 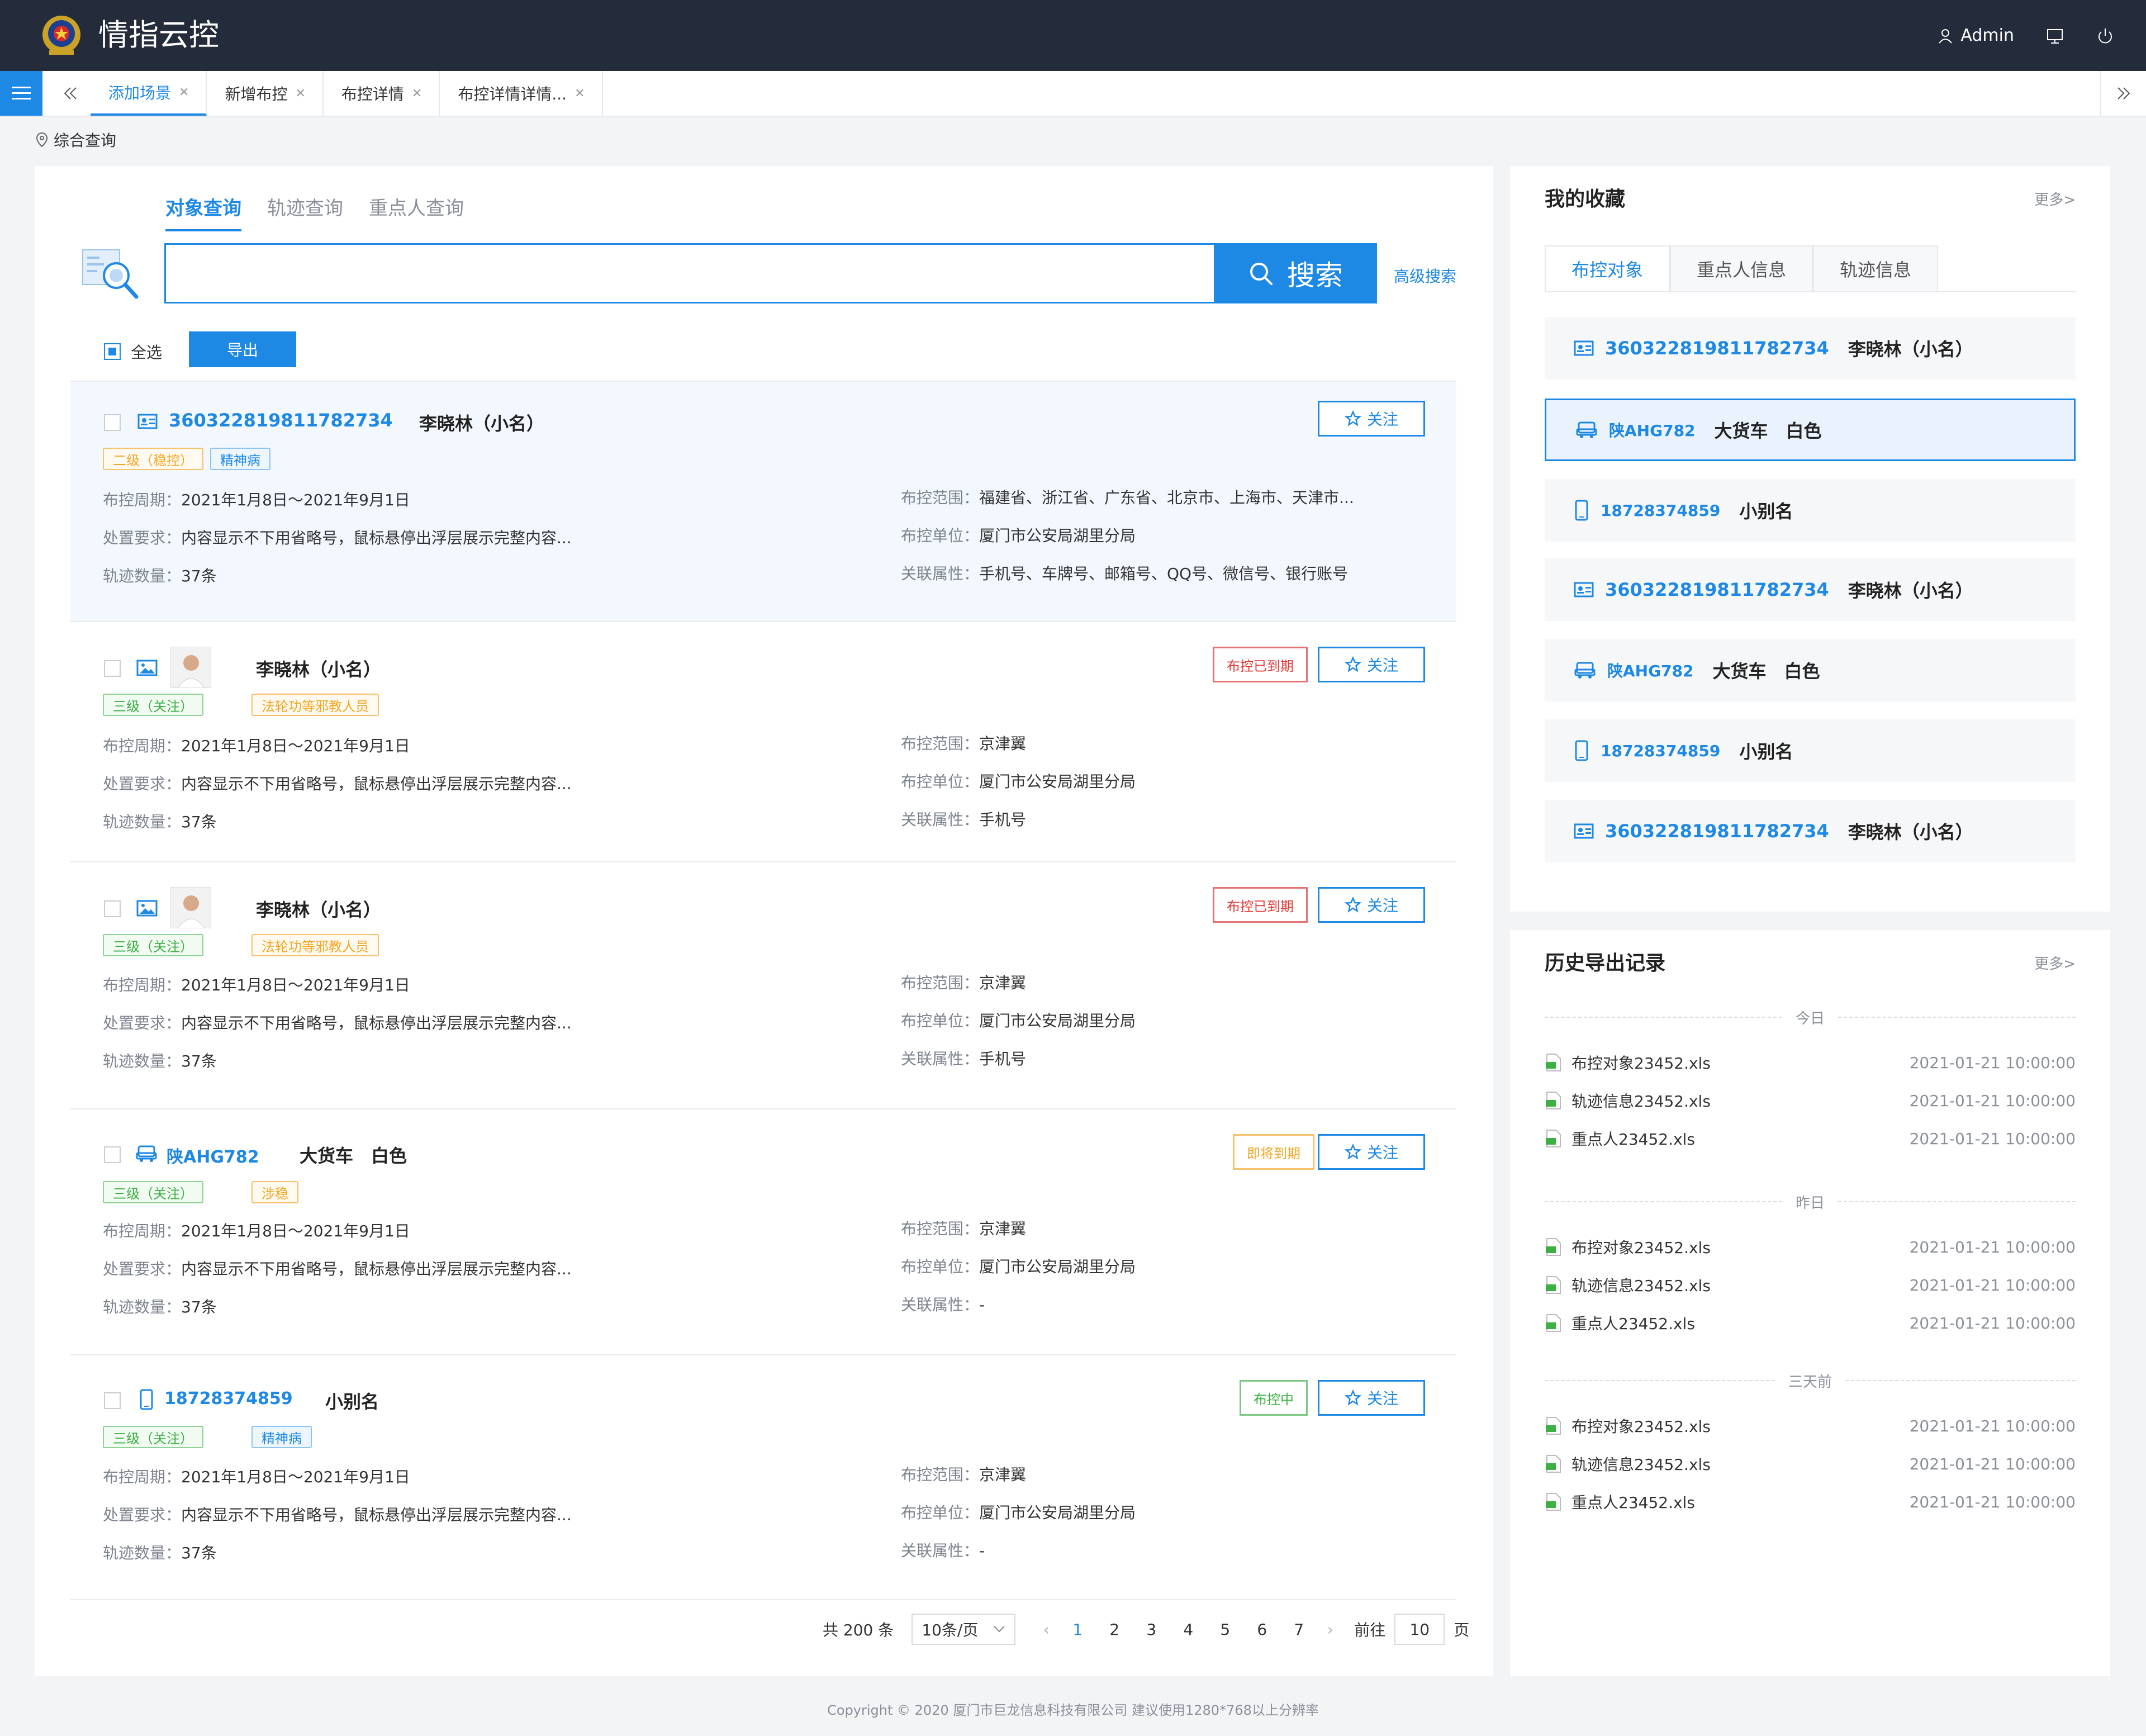 I want to click on category-tag: 法轮功等邪教人员, so click(x=315, y=945).